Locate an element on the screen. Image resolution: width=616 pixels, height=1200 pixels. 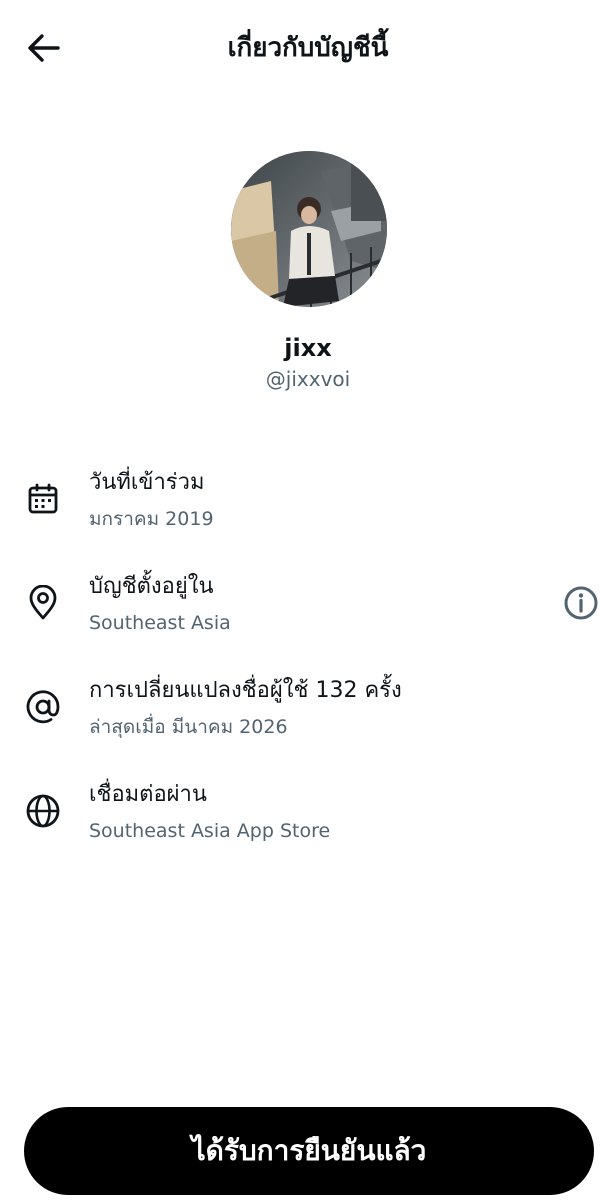
account-location-row: บัญชีตั้งอยู่ใน Southeast Asia is located at coordinates (308, 611).